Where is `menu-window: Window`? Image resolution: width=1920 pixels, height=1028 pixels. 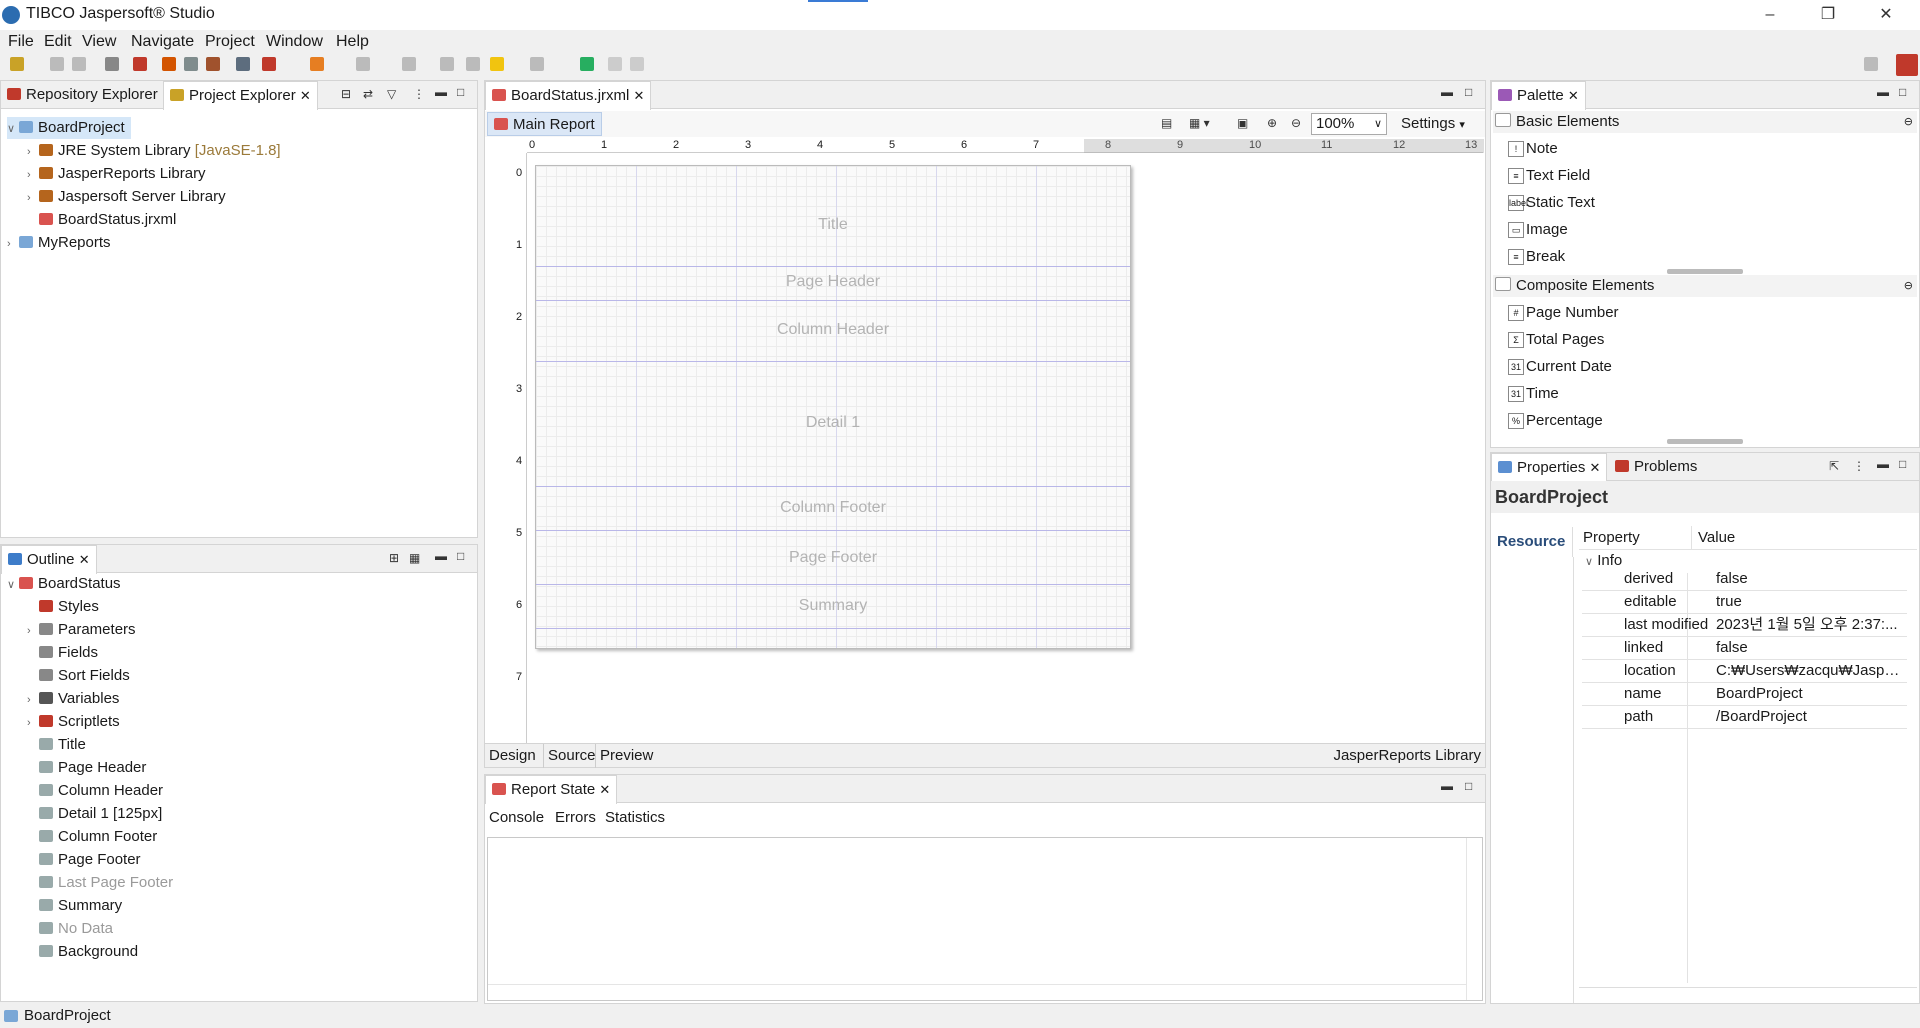
menu-window: Window is located at coordinates (294, 42).